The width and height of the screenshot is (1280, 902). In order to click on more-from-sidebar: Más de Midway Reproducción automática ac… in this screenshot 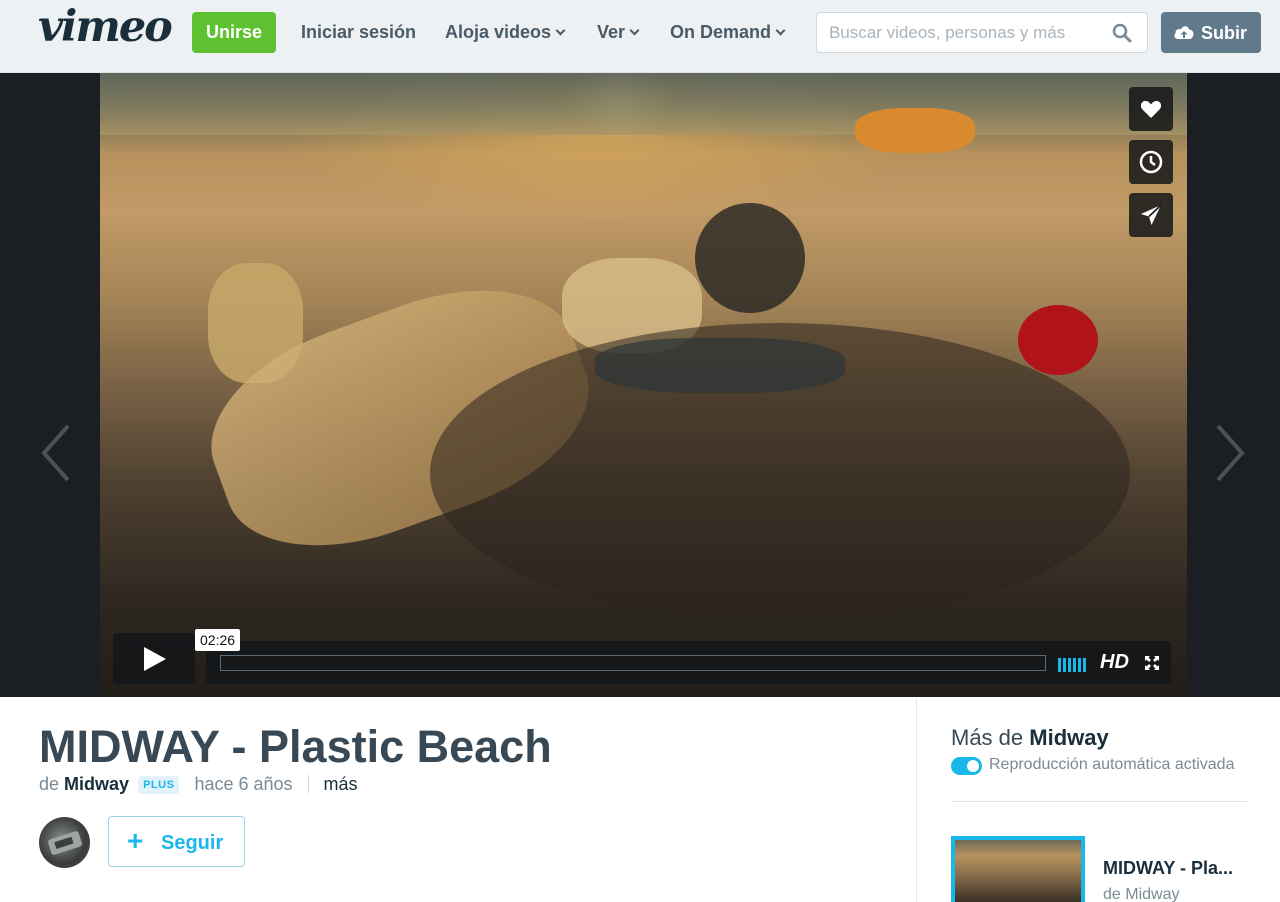, I will do `click(1098, 800)`.